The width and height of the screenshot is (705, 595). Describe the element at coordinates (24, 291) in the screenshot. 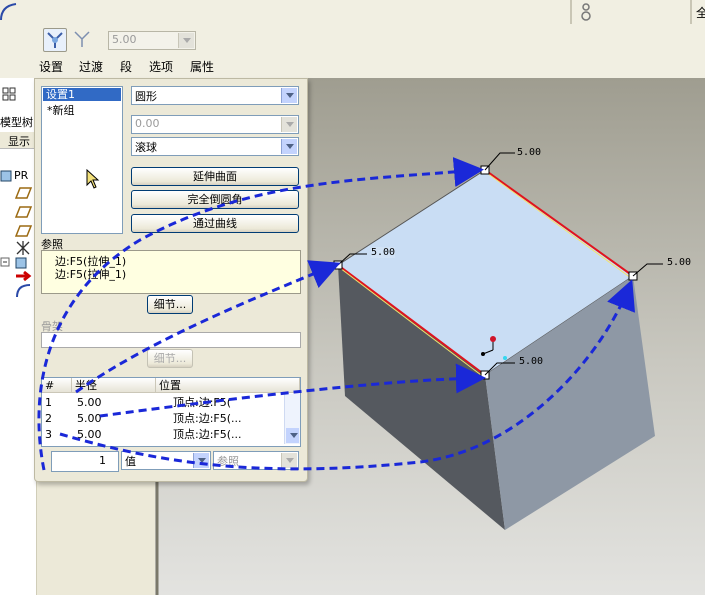

I see `round-feature-icon` at that location.